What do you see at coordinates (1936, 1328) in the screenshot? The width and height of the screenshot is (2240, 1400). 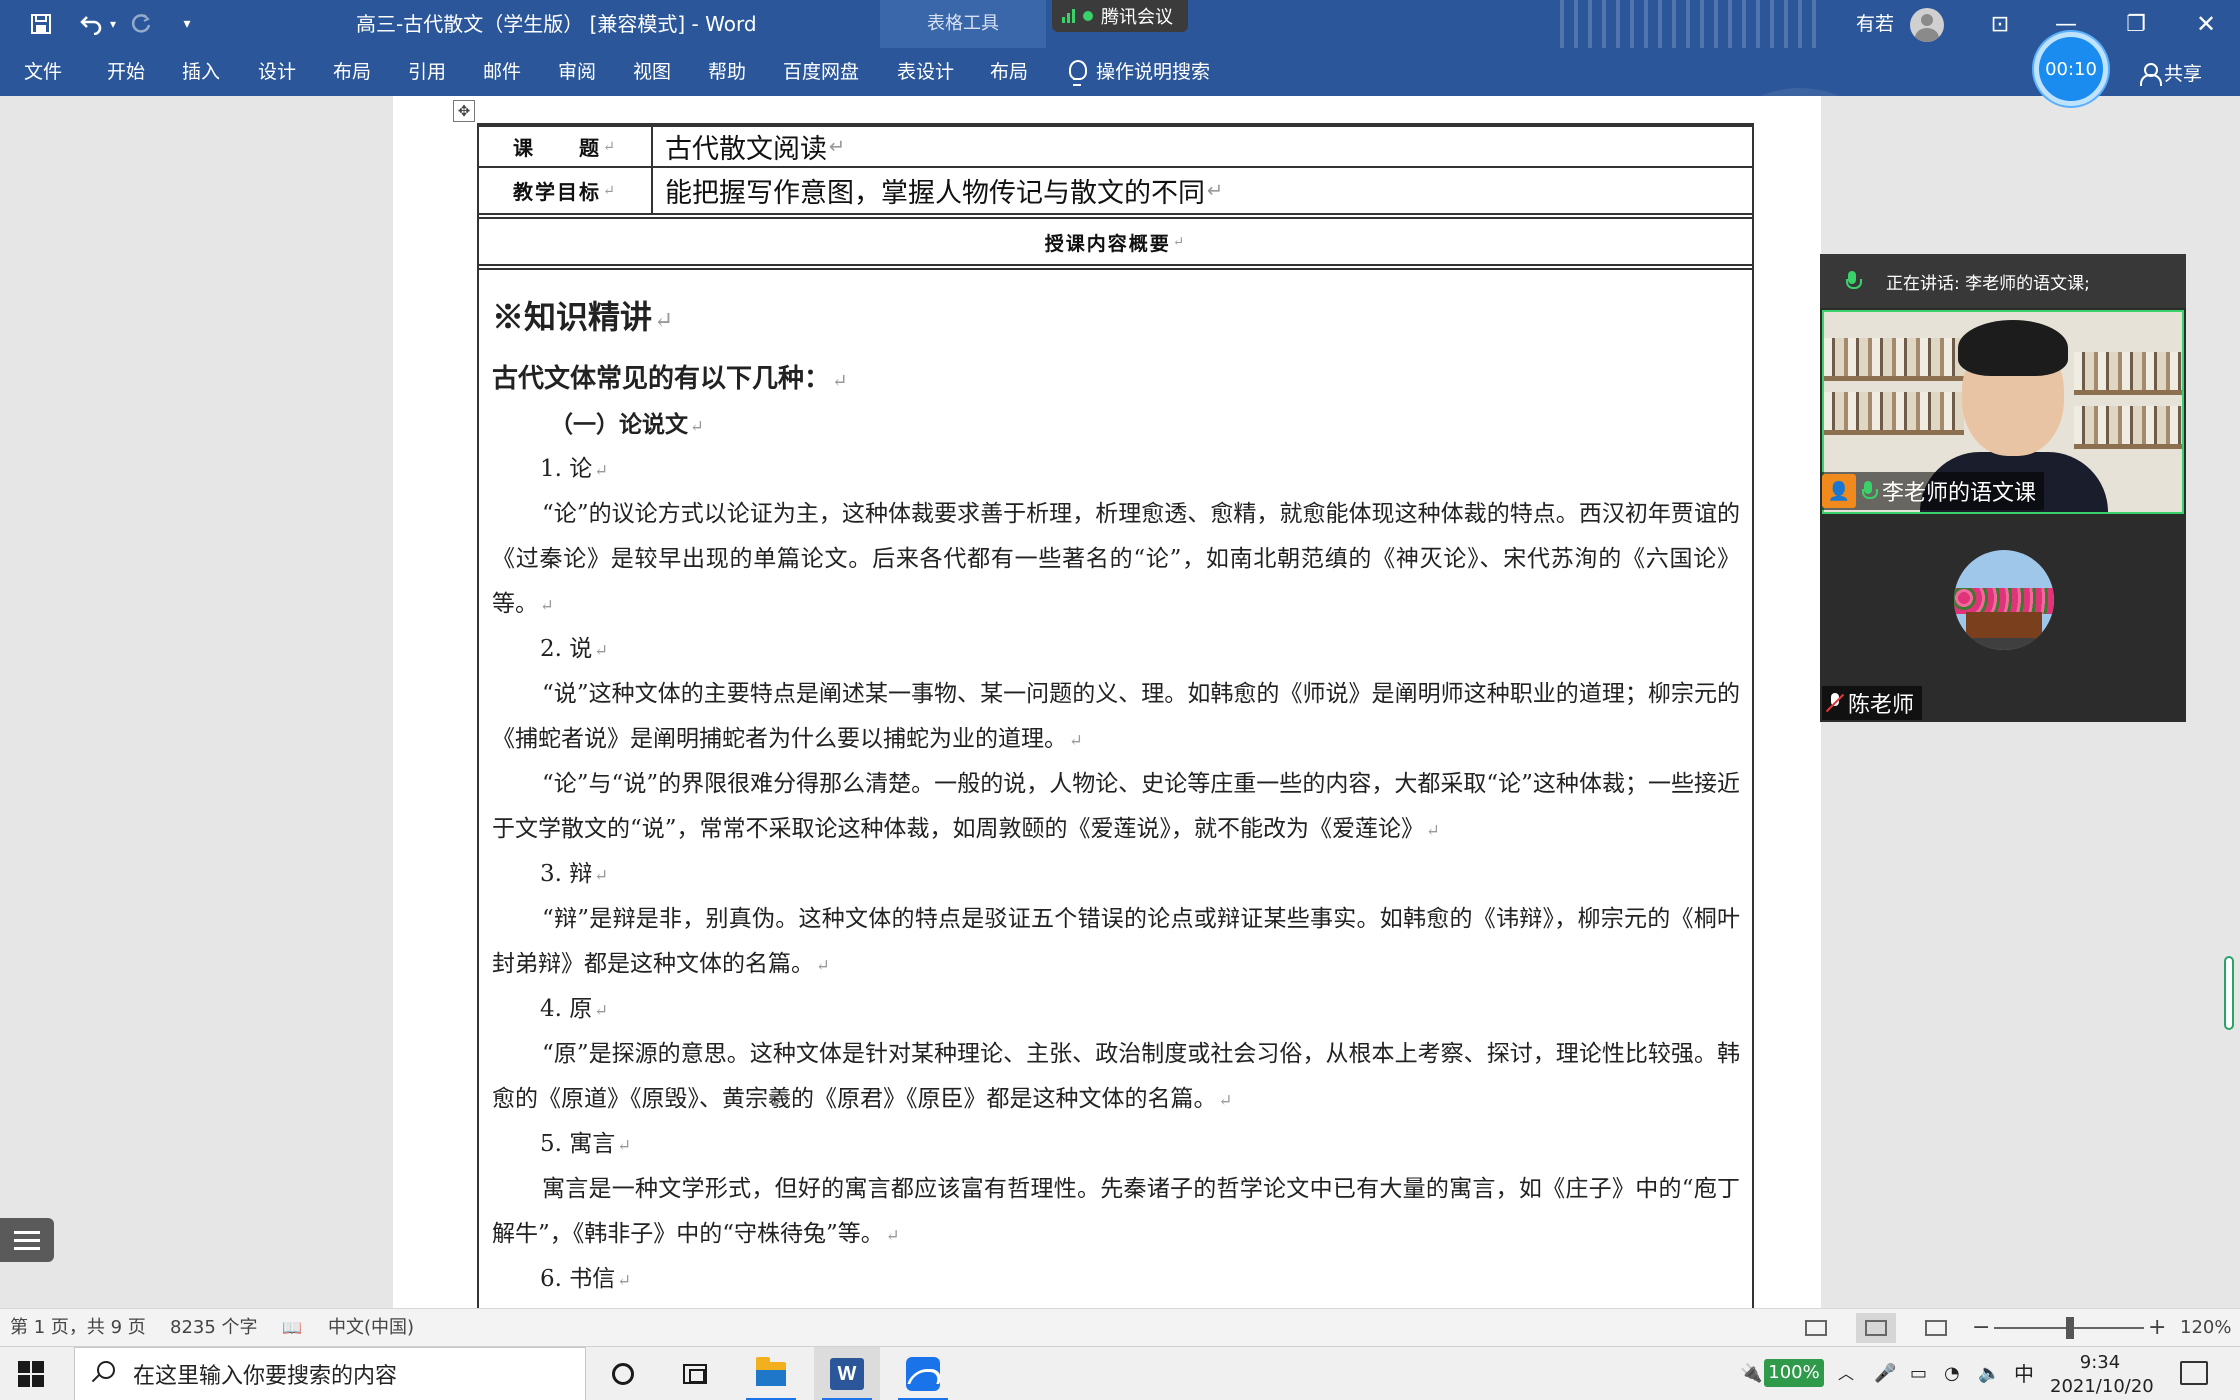 I see `web-layout-icon` at bounding box center [1936, 1328].